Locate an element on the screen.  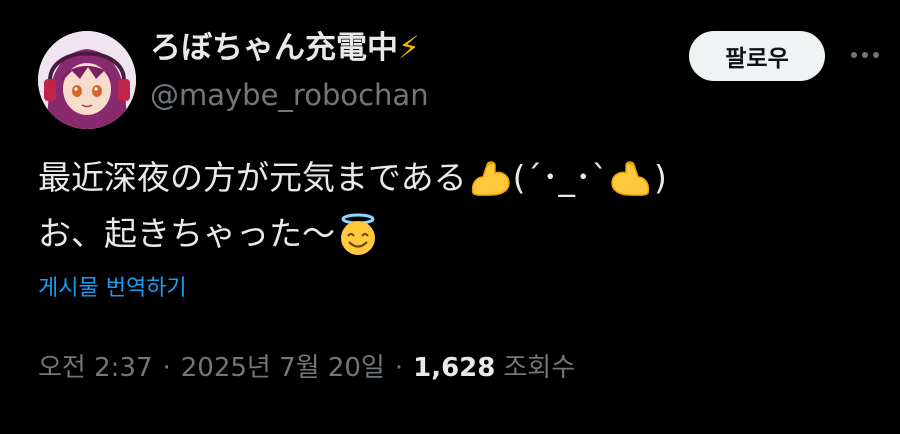
translate-post-link: 게시물 번역하기 is located at coordinates (112, 289).